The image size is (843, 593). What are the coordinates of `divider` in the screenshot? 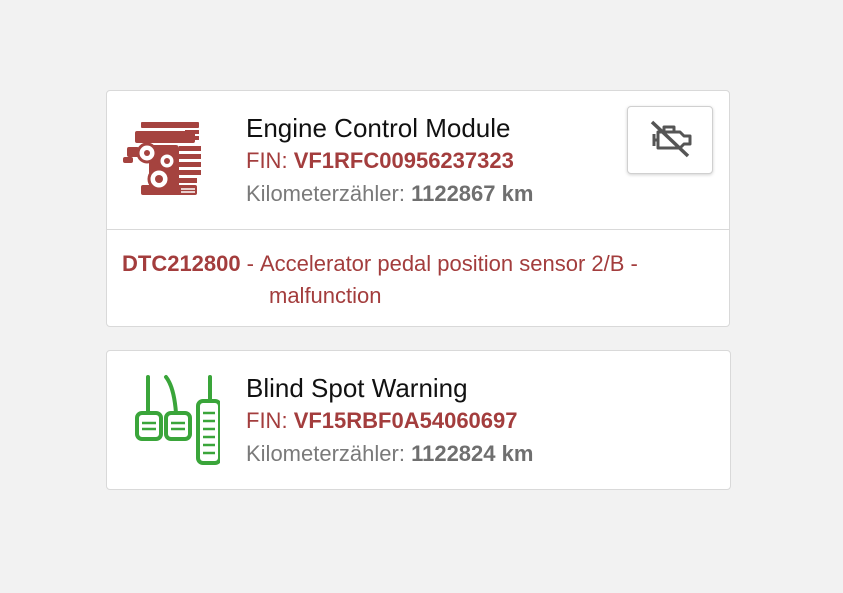 It's located at (418, 229).